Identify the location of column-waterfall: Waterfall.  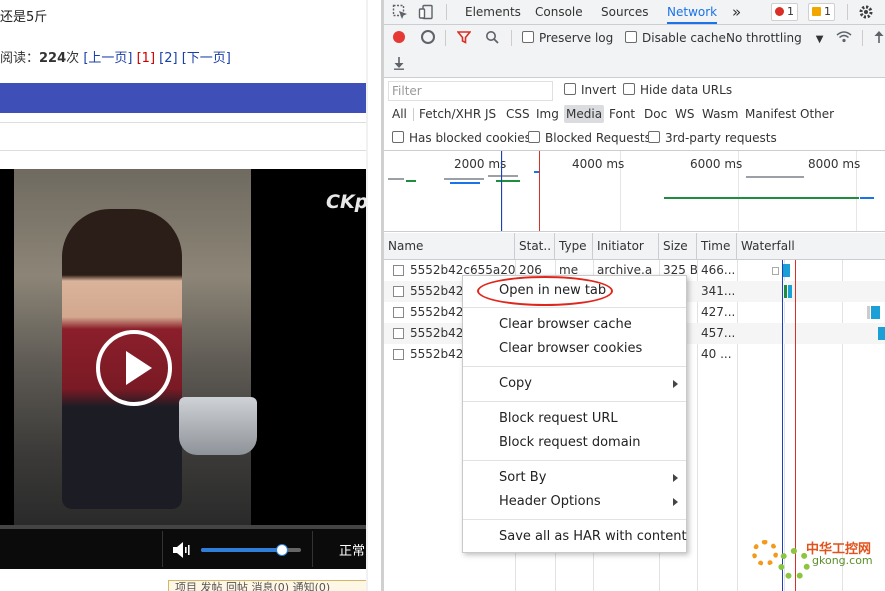
(811, 246).